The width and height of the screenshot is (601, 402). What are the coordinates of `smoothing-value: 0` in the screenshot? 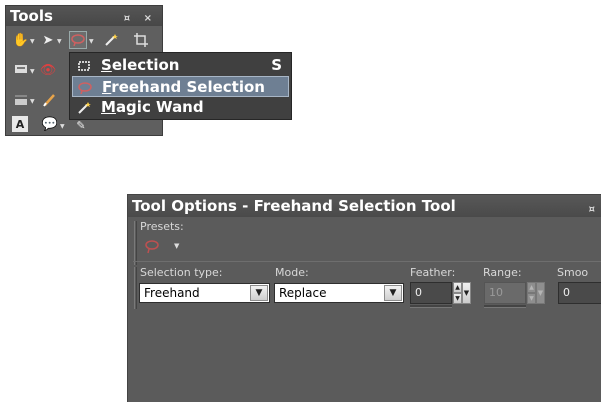 It's located at (579, 293).